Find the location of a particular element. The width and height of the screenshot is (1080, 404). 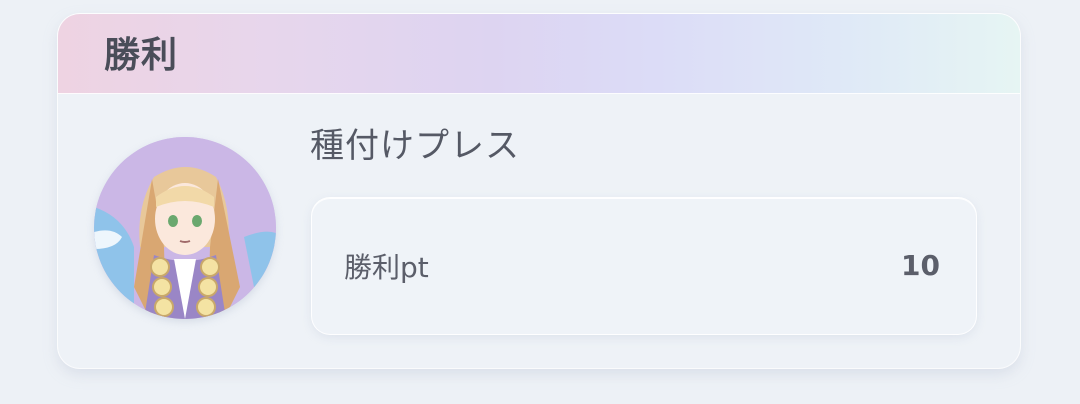

card-title: 勝利 is located at coordinates (141, 55).